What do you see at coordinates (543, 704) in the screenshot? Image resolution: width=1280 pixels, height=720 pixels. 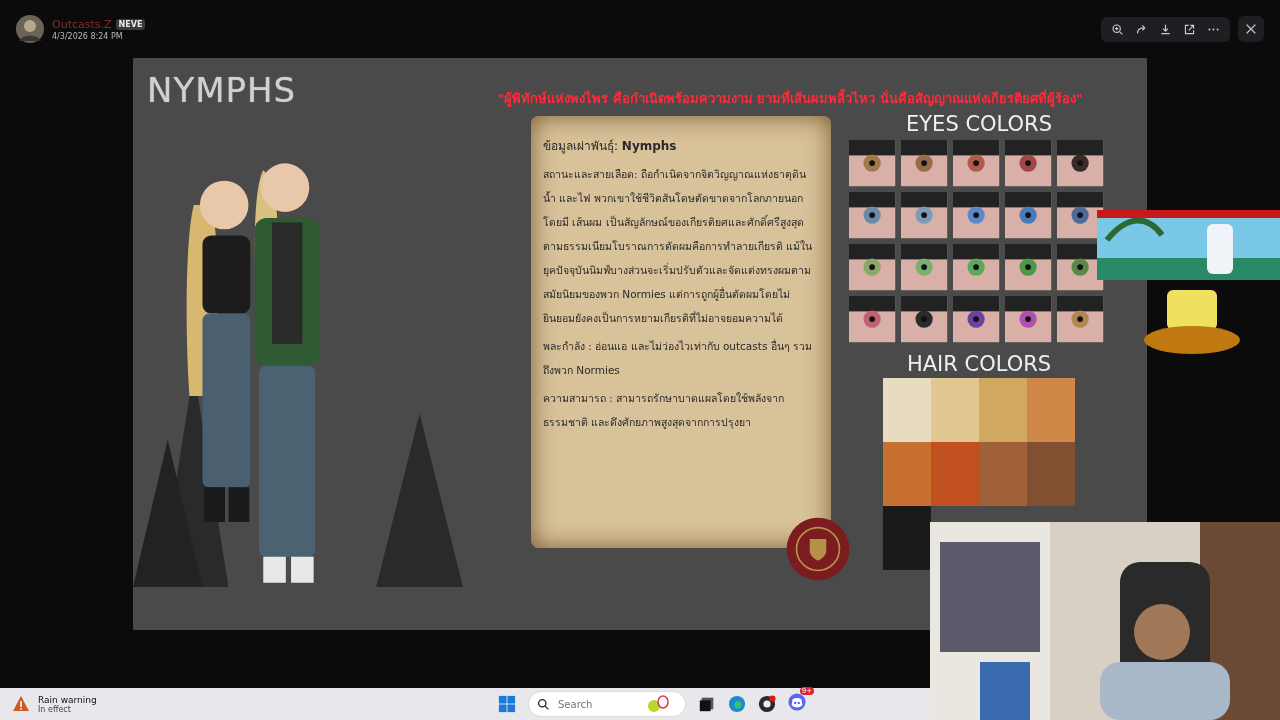 I see `search-icon` at bounding box center [543, 704].